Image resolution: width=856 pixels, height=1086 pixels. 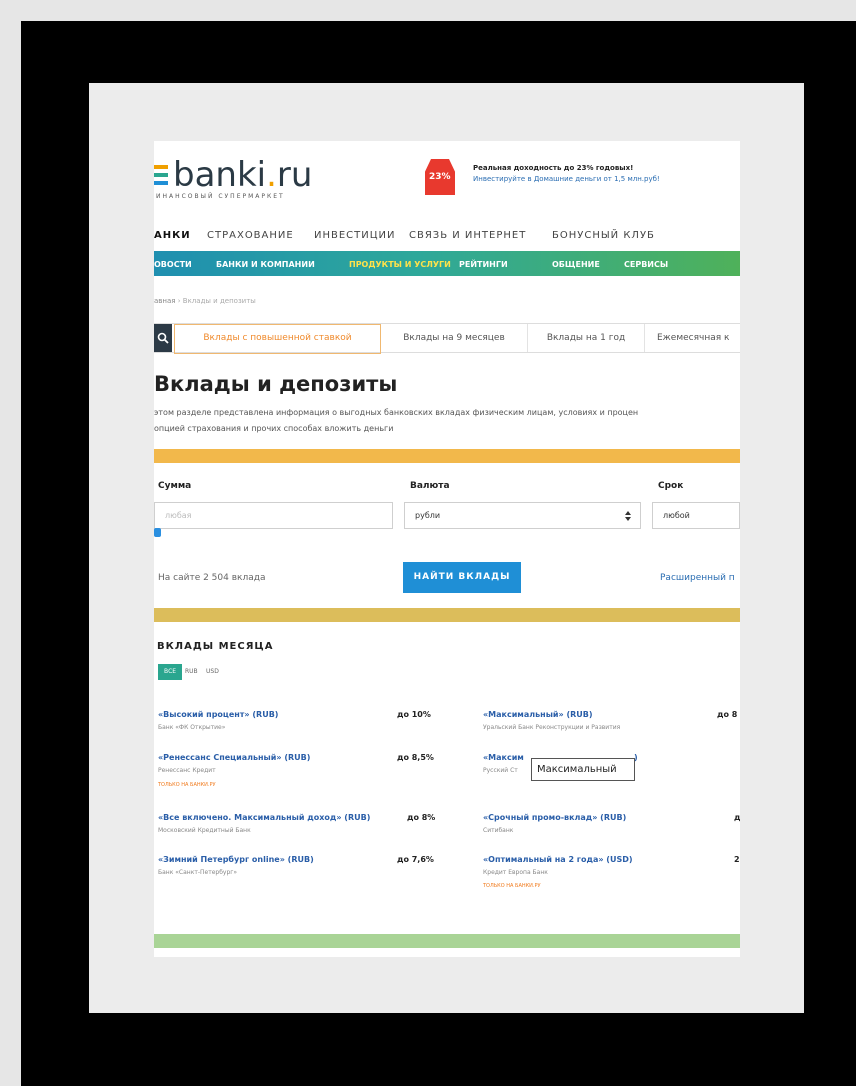 What do you see at coordinates (234, 757) in the screenshot?
I see `deposit-left-2-name: «Ренессанс Специальный» (RUB)` at bounding box center [234, 757].